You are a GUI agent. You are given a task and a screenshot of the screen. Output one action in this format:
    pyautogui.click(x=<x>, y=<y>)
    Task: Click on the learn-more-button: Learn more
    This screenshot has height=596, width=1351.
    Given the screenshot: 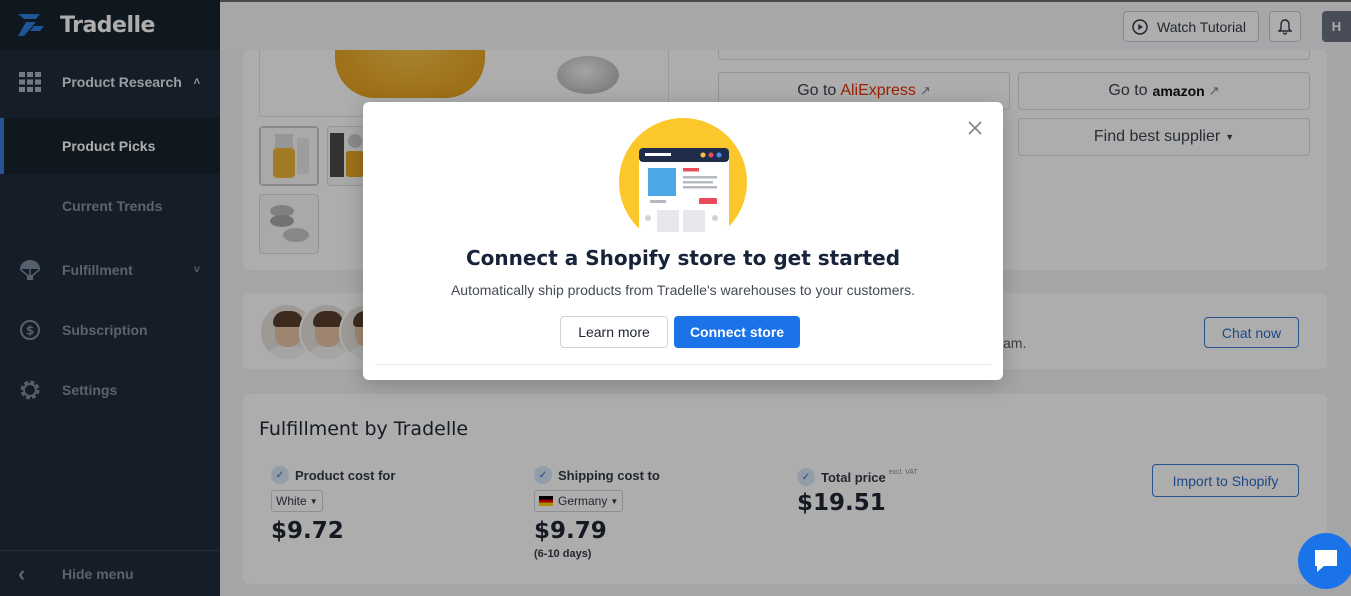 What is the action you would take?
    pyautogui.click(x=614, y=332)
    